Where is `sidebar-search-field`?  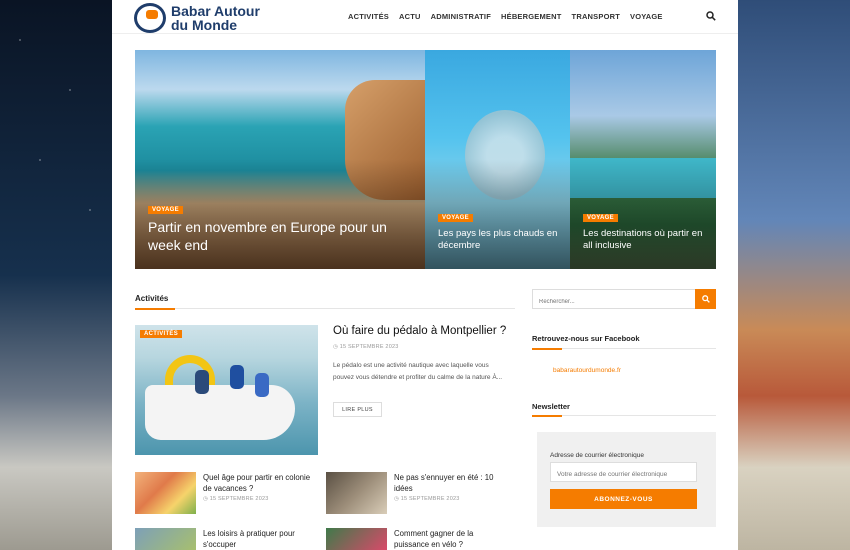
sidebar-search-field is located at coordinates (614, 300).